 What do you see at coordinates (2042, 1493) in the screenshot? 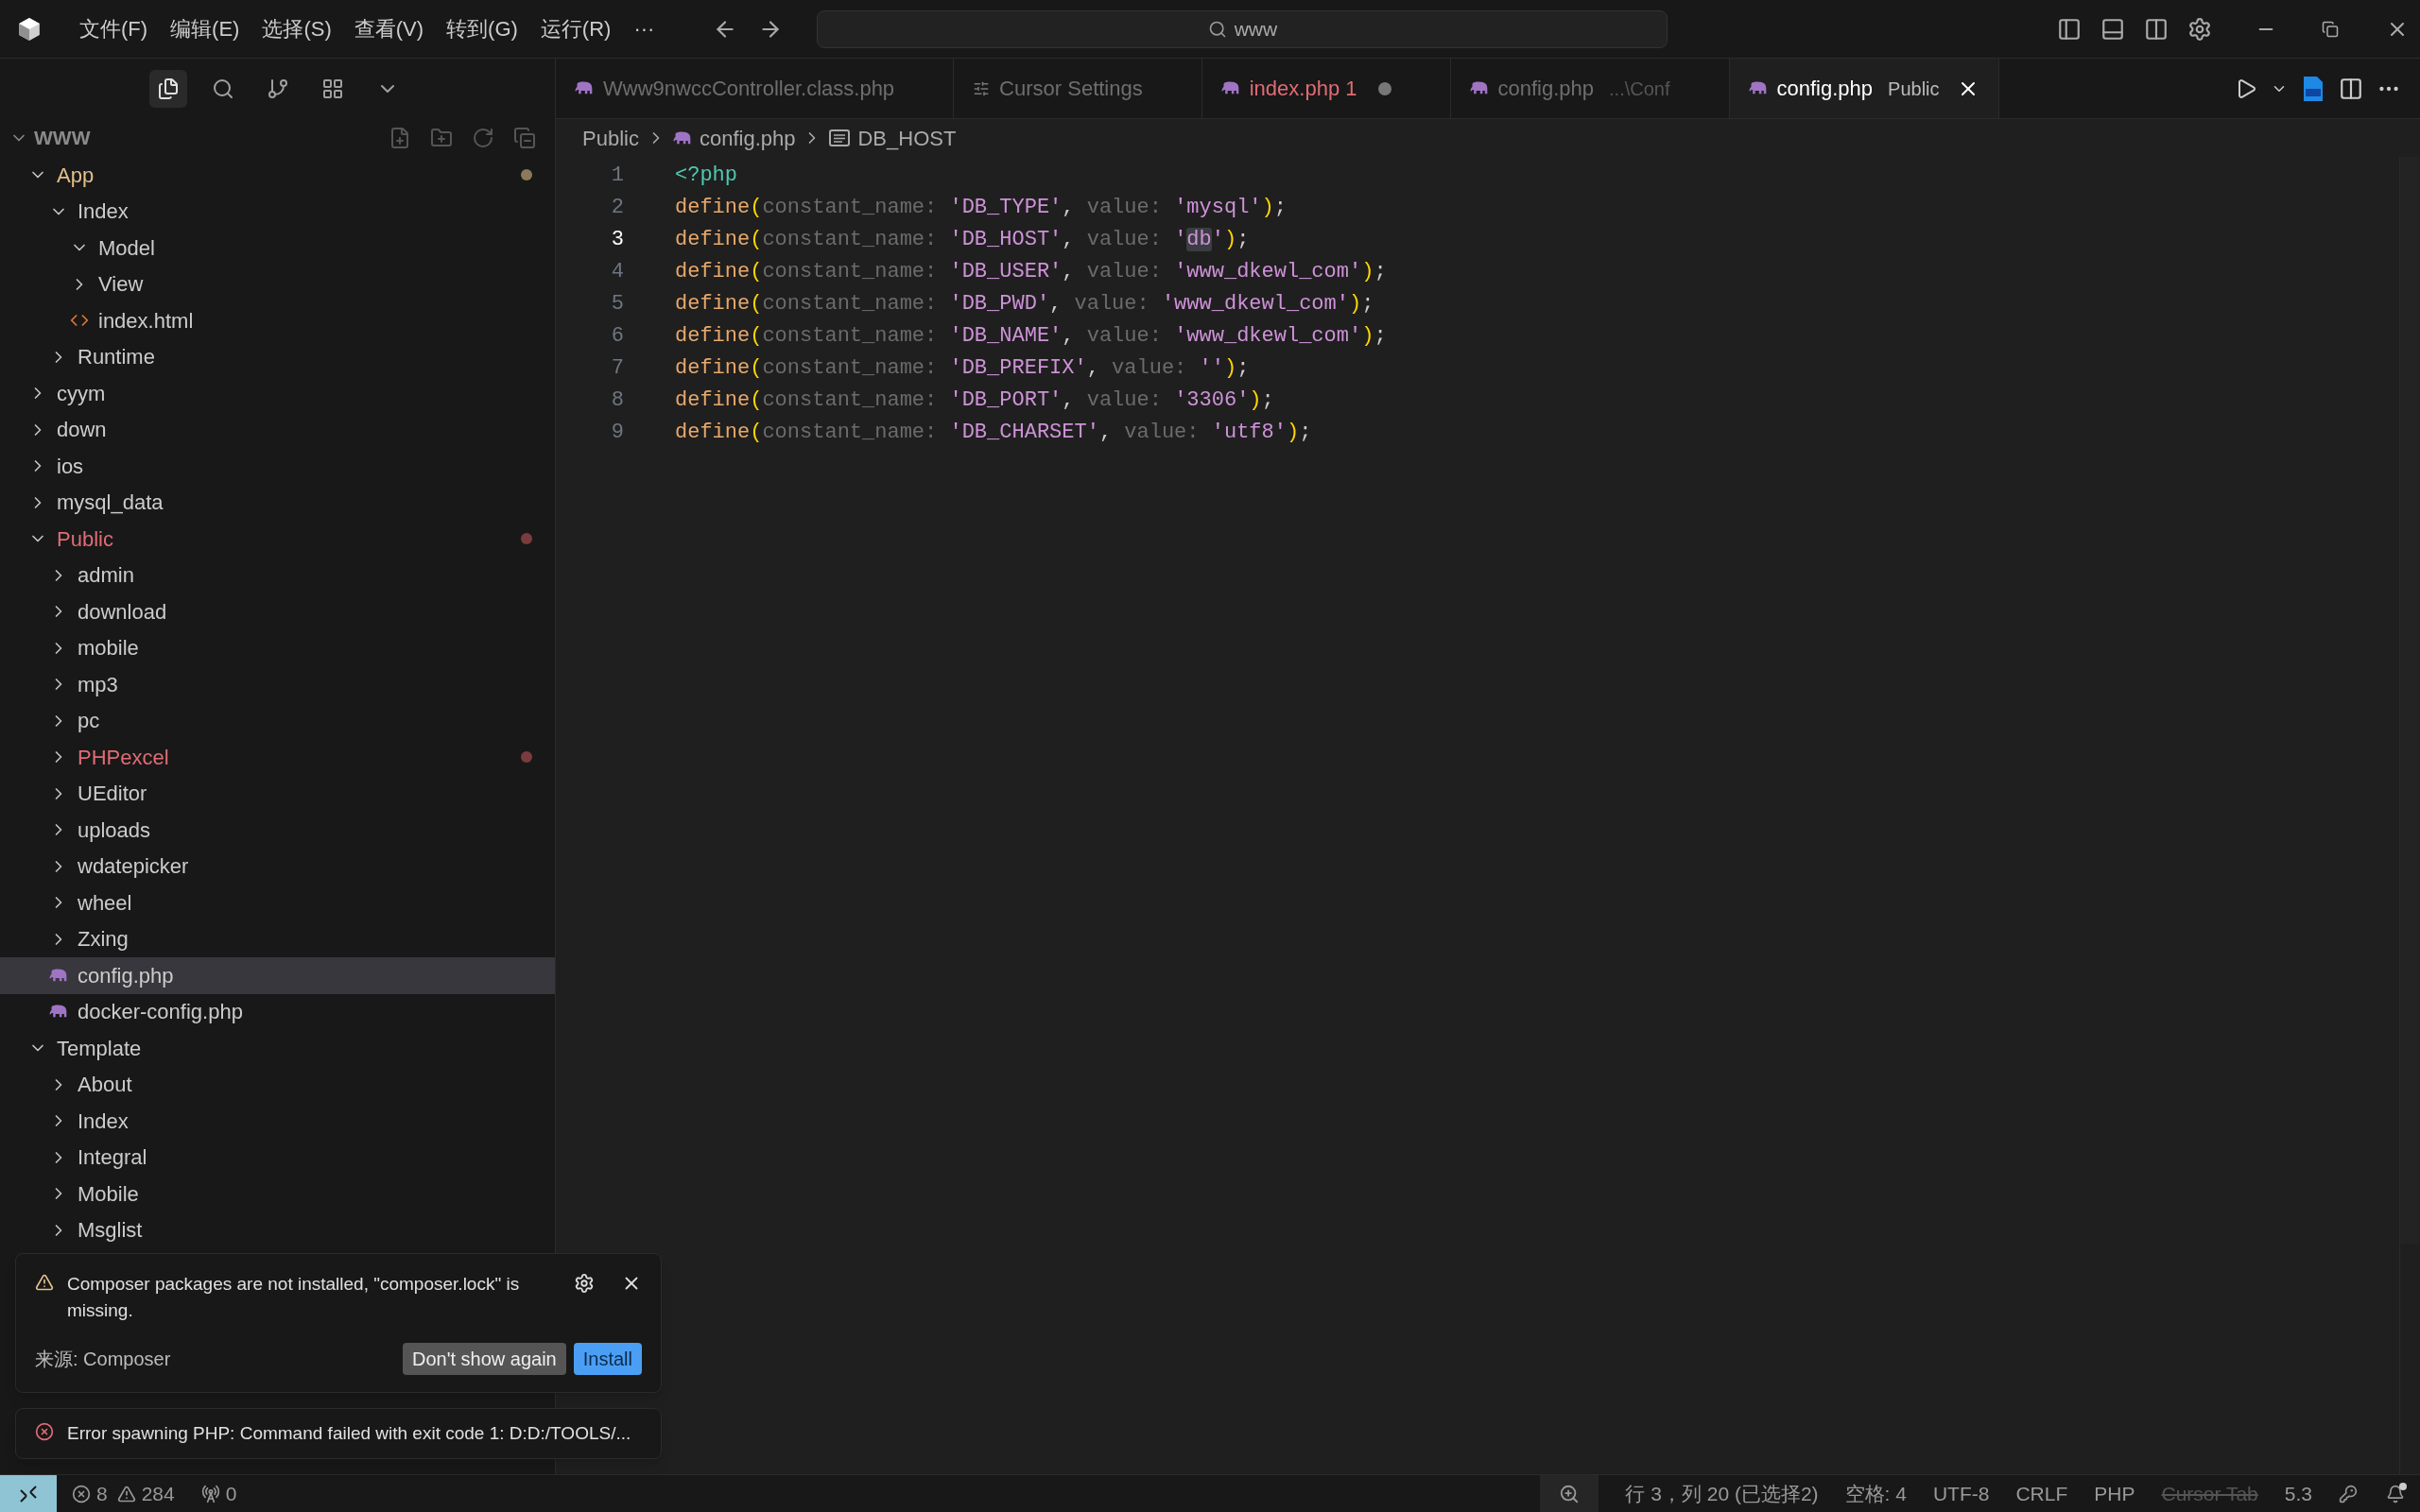
I see `status-item: CRLF` at bounding box center [2042, 1493].